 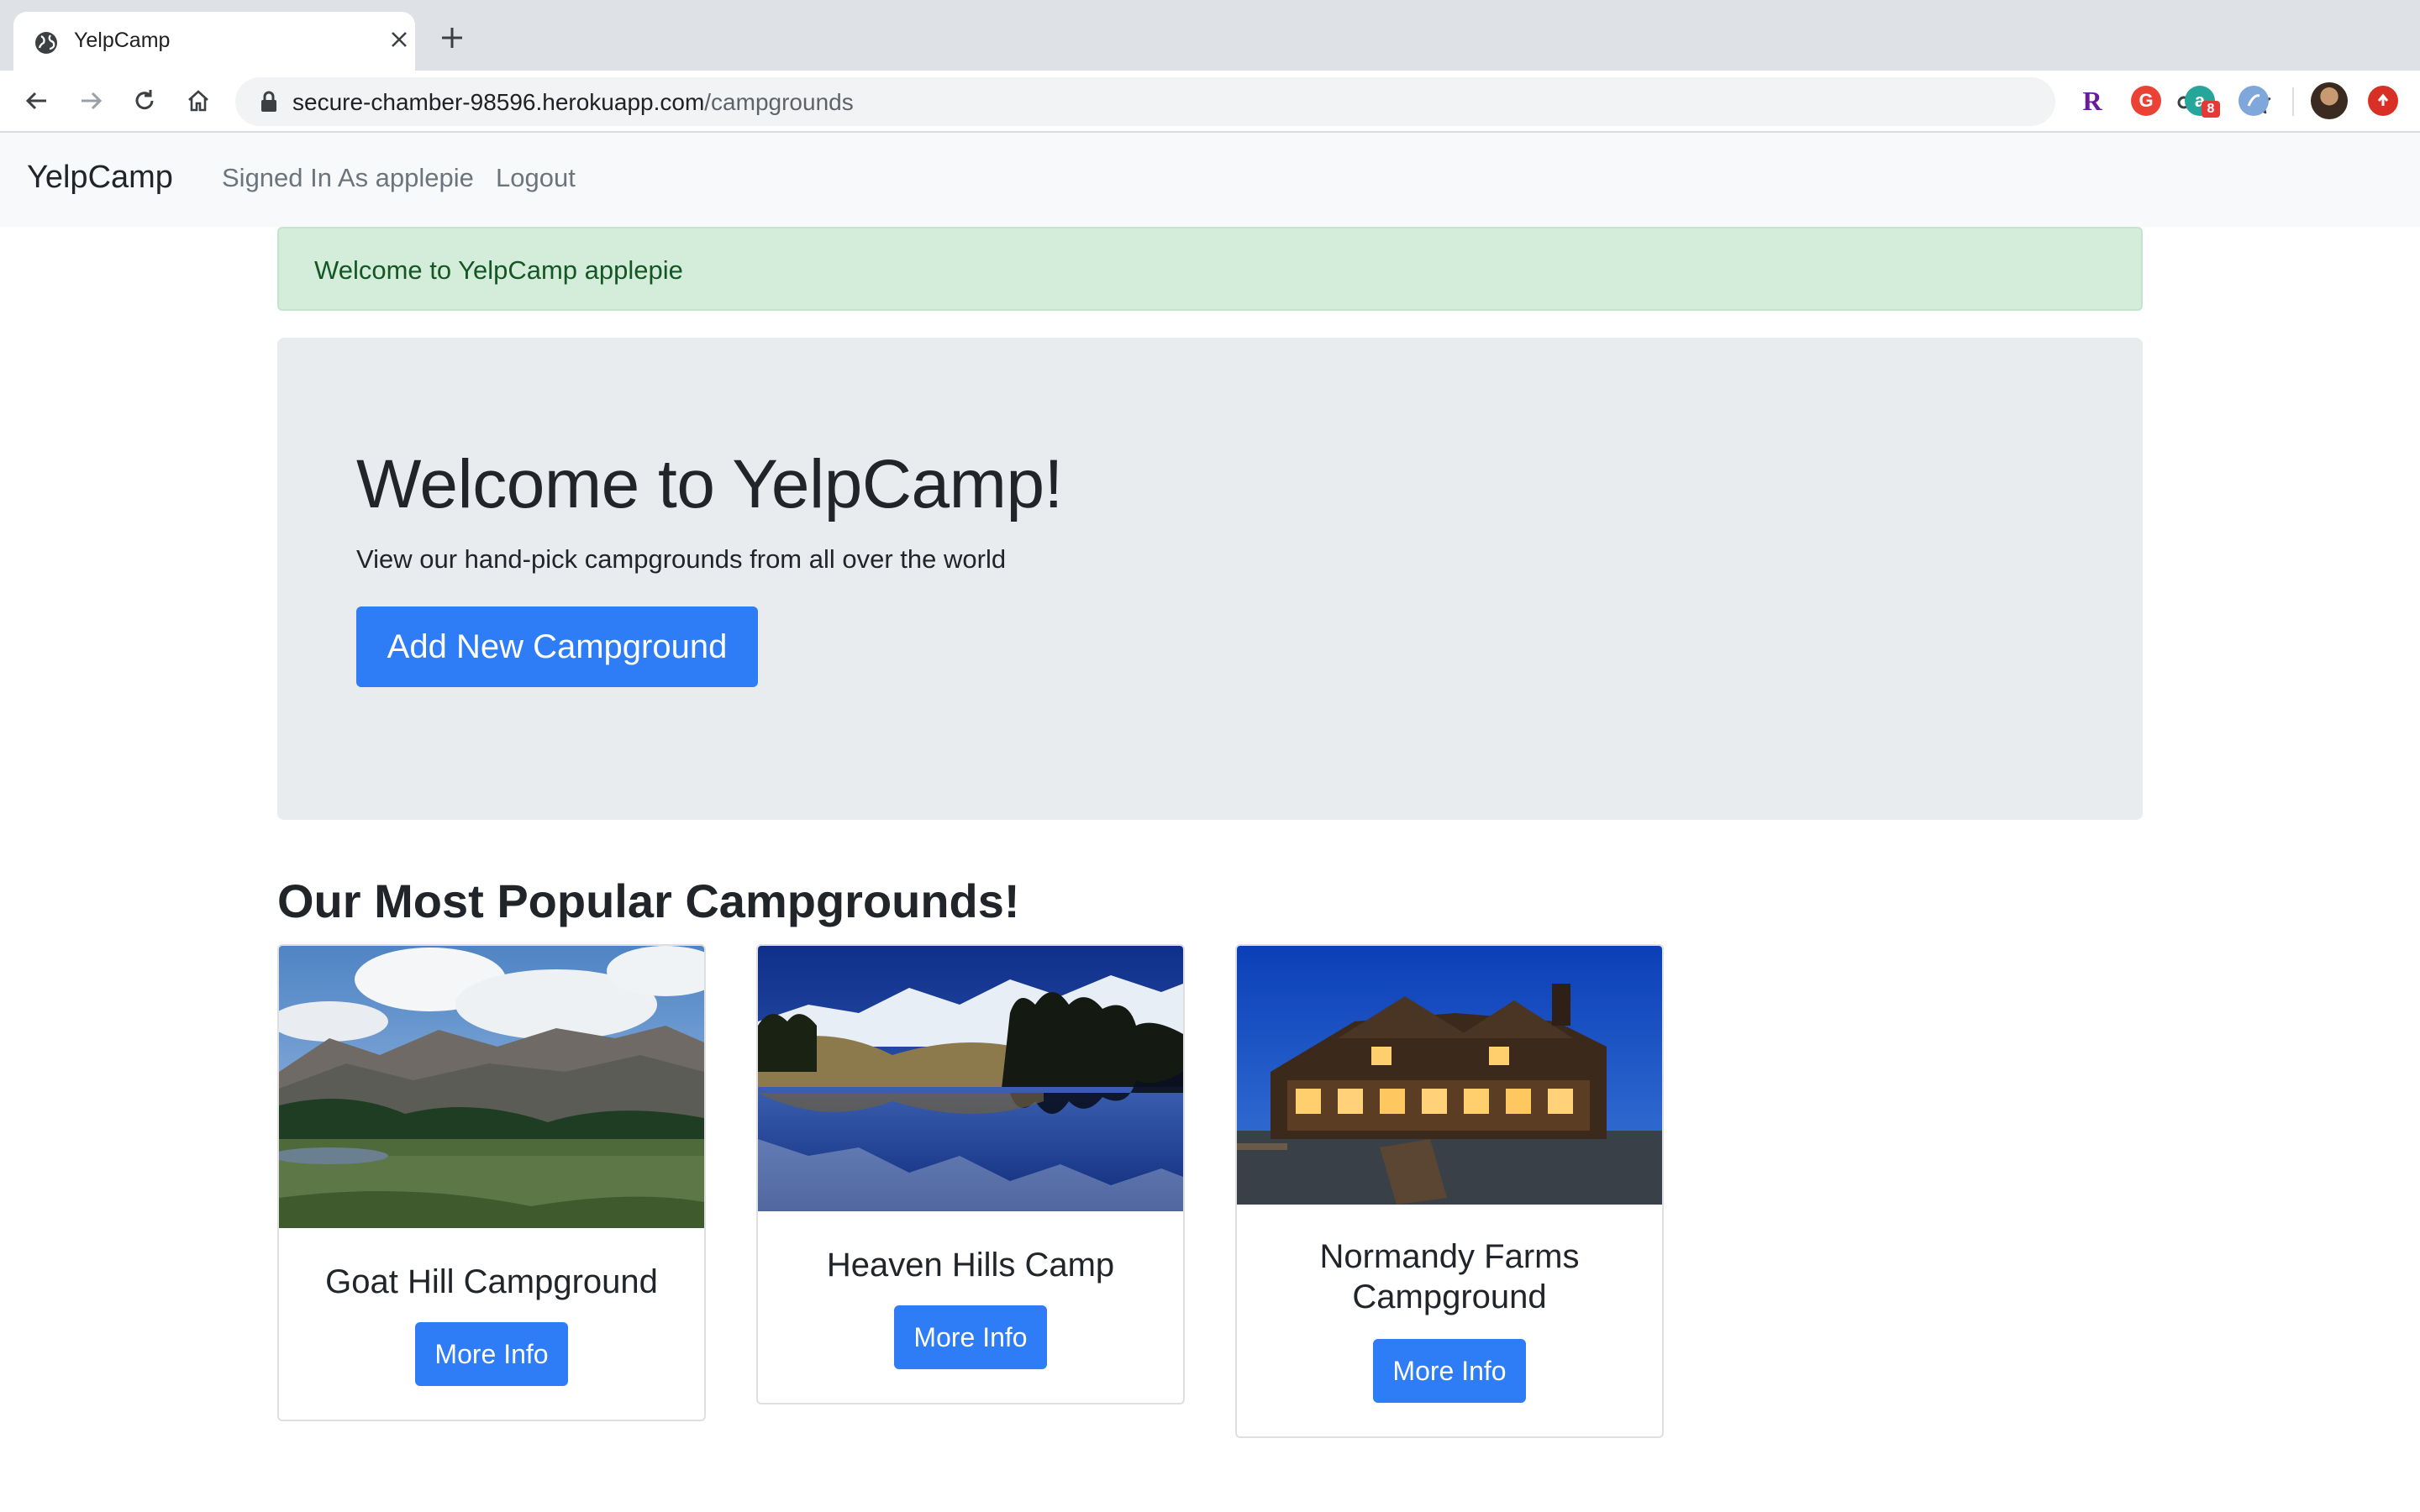 What do you see at coordinates (2146, 101) in the screenshot?
I see `g-extension-icon: G` at bounding box center [2146, 101].